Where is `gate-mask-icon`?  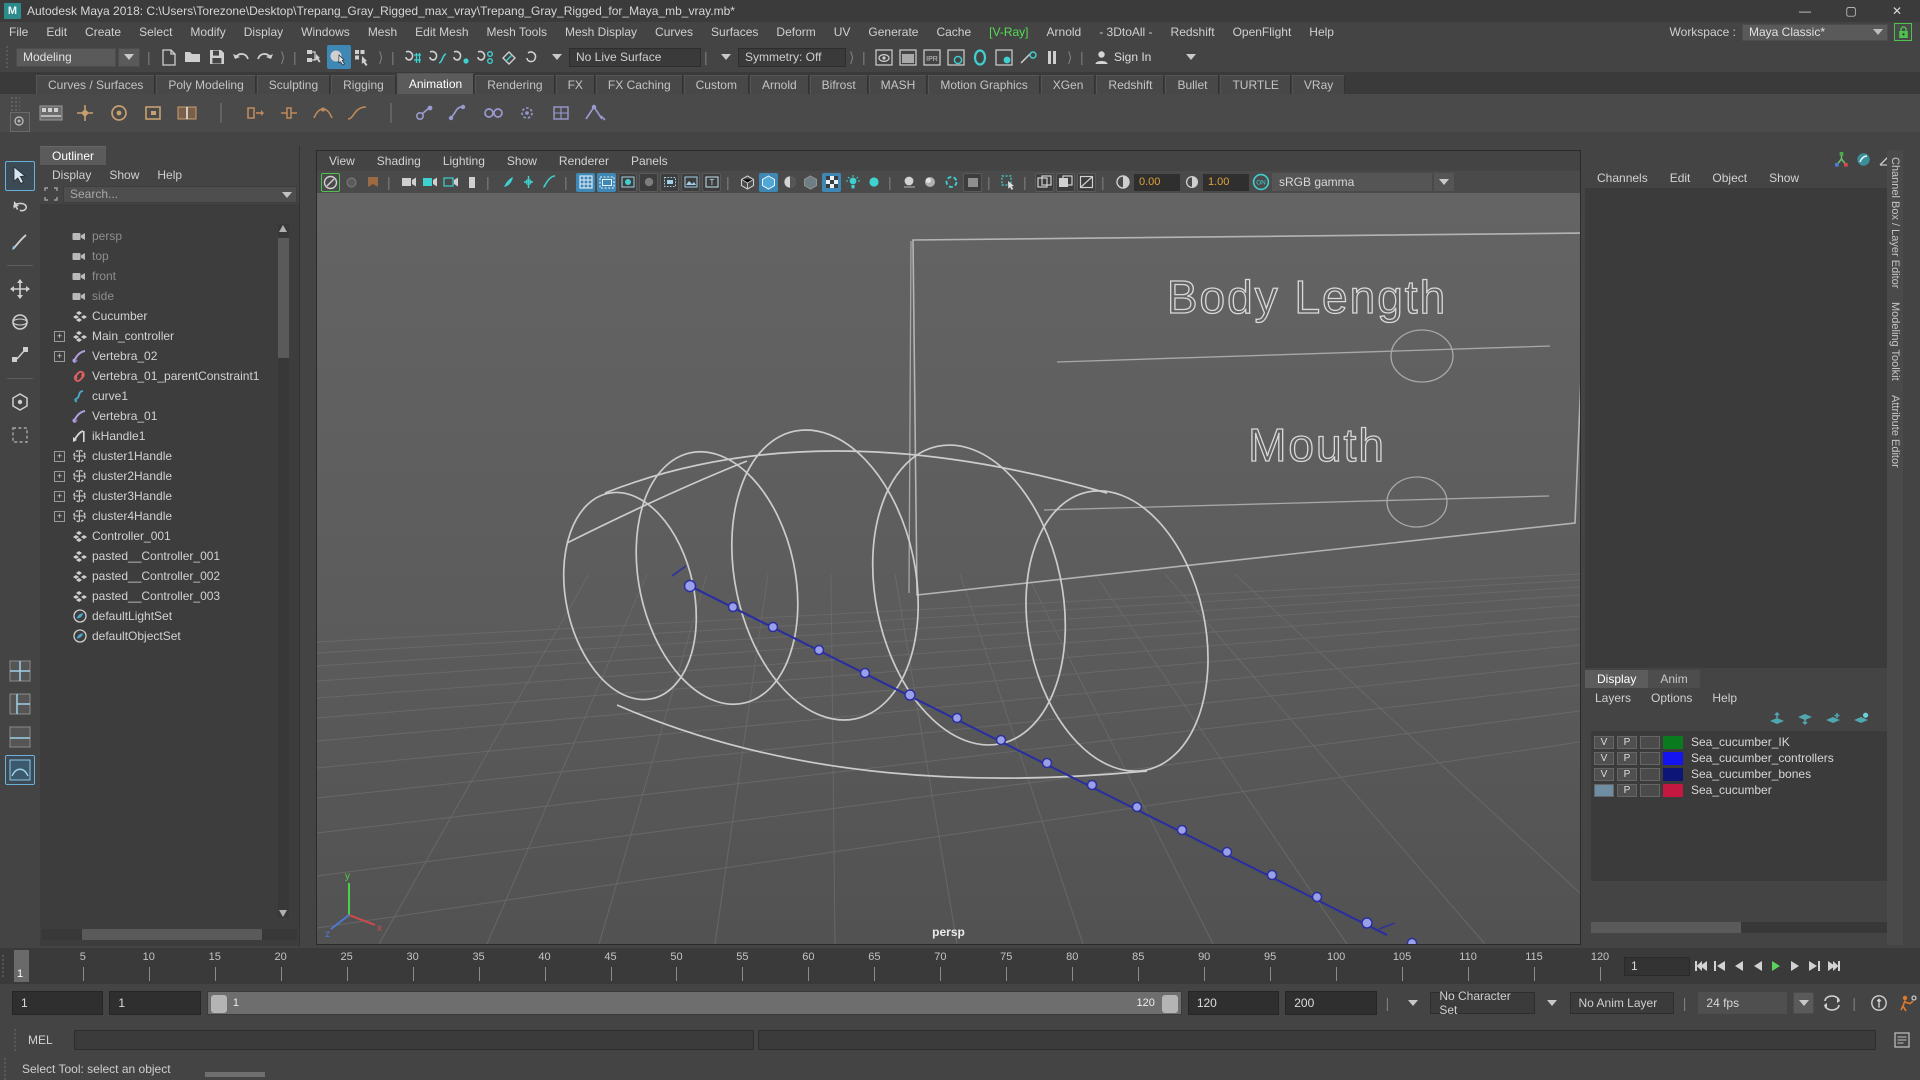 gate-mask-icon is located at coordinates (450, 182).